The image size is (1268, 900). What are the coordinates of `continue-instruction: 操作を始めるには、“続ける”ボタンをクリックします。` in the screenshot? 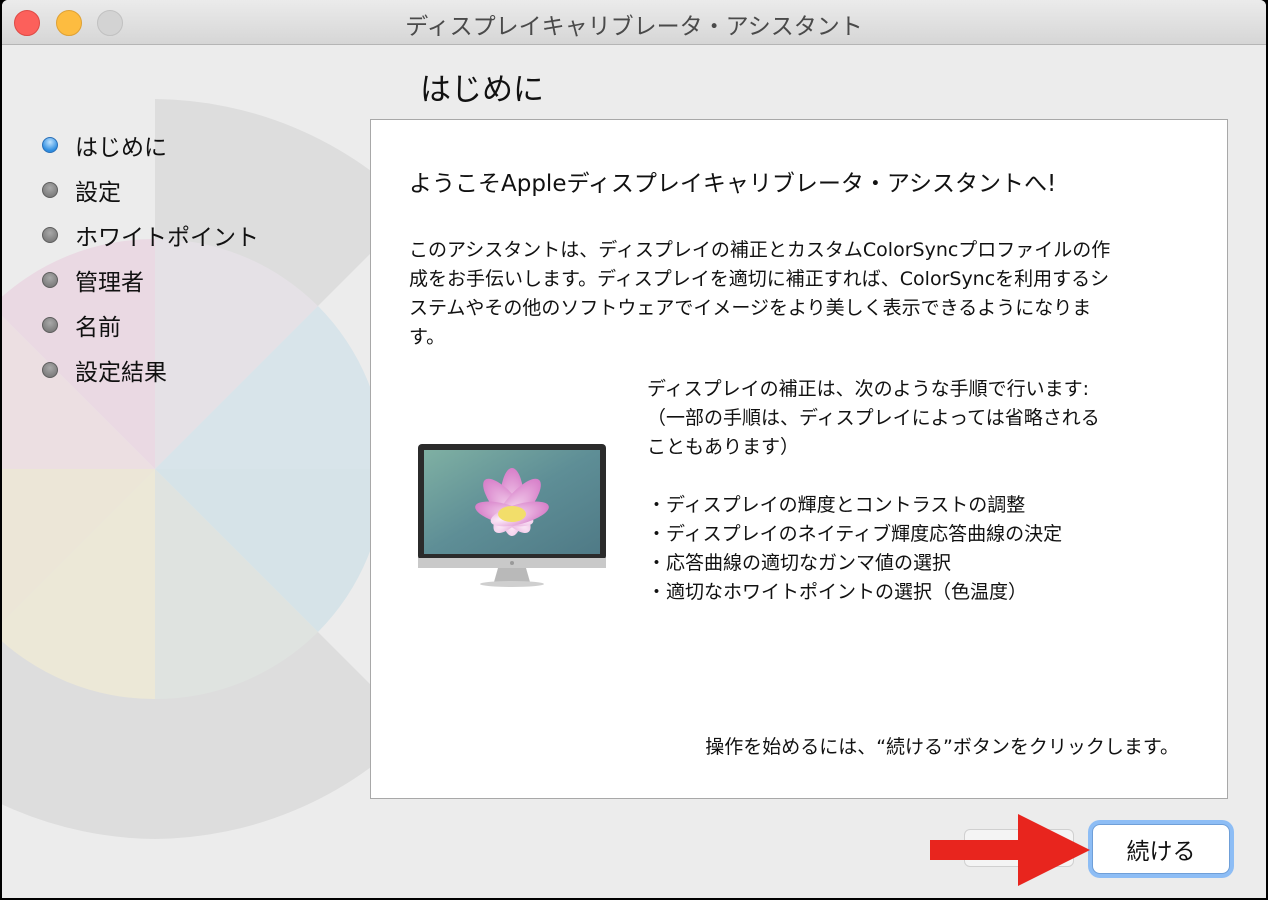 It's located at (942, 747).